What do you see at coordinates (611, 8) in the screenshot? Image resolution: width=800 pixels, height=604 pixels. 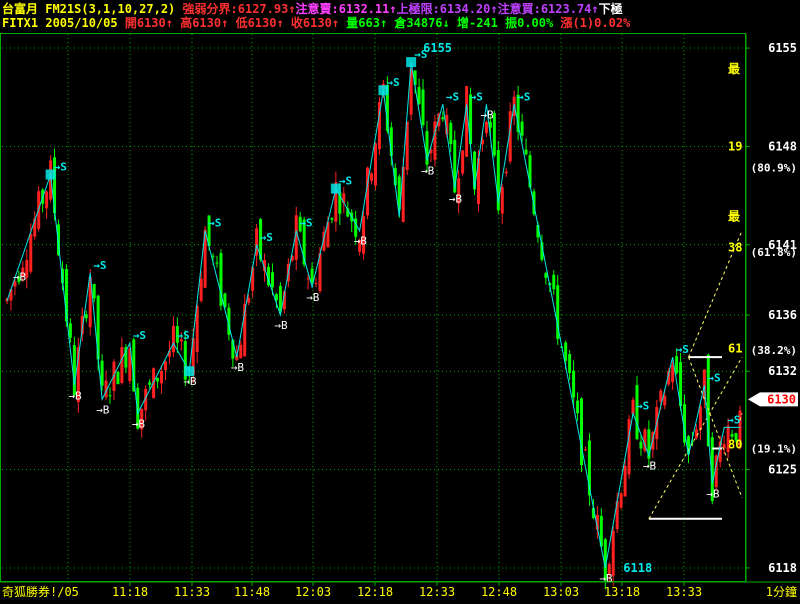 I see `header-value: 下極` at bounding box center [611, 8].